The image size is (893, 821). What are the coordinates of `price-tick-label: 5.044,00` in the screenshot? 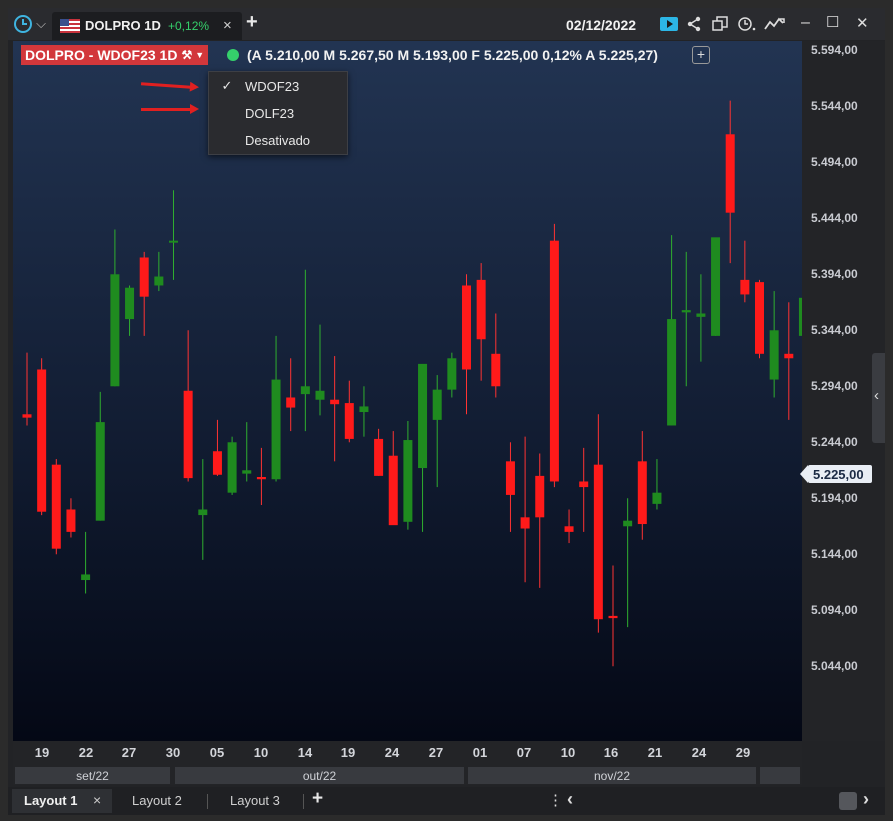 It's located at (834, 666).